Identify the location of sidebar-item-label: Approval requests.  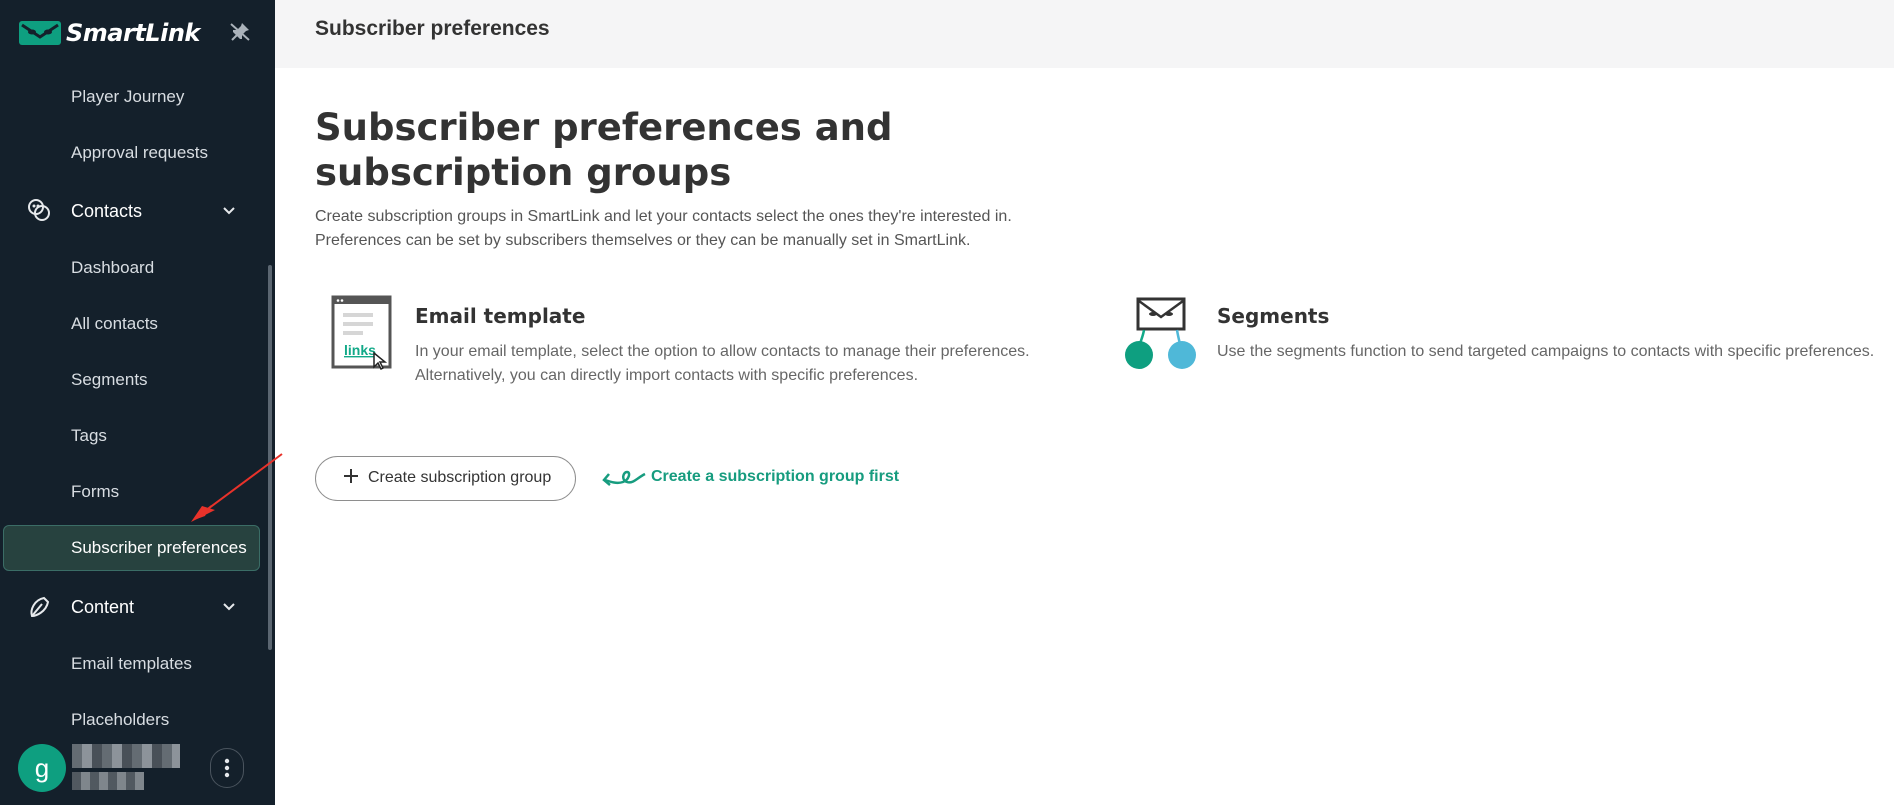
(140, 152).